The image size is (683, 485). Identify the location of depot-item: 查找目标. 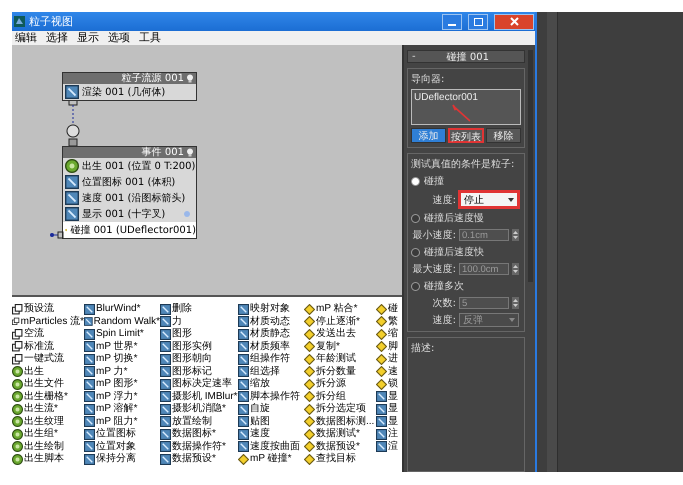
(340, 459).